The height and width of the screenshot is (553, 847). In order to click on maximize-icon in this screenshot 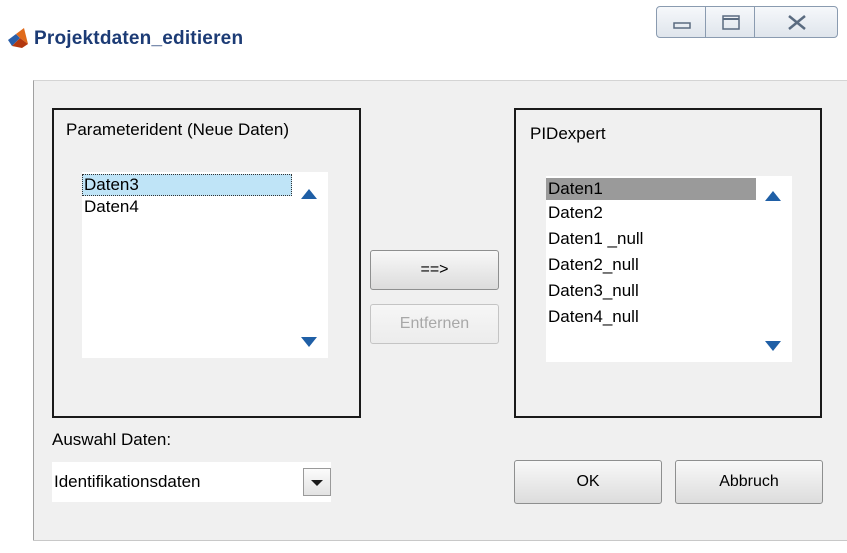, I will do `click(731, 22)`.